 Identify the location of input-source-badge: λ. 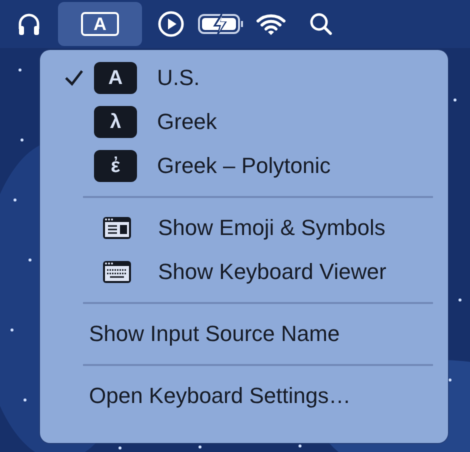
(115, 122).